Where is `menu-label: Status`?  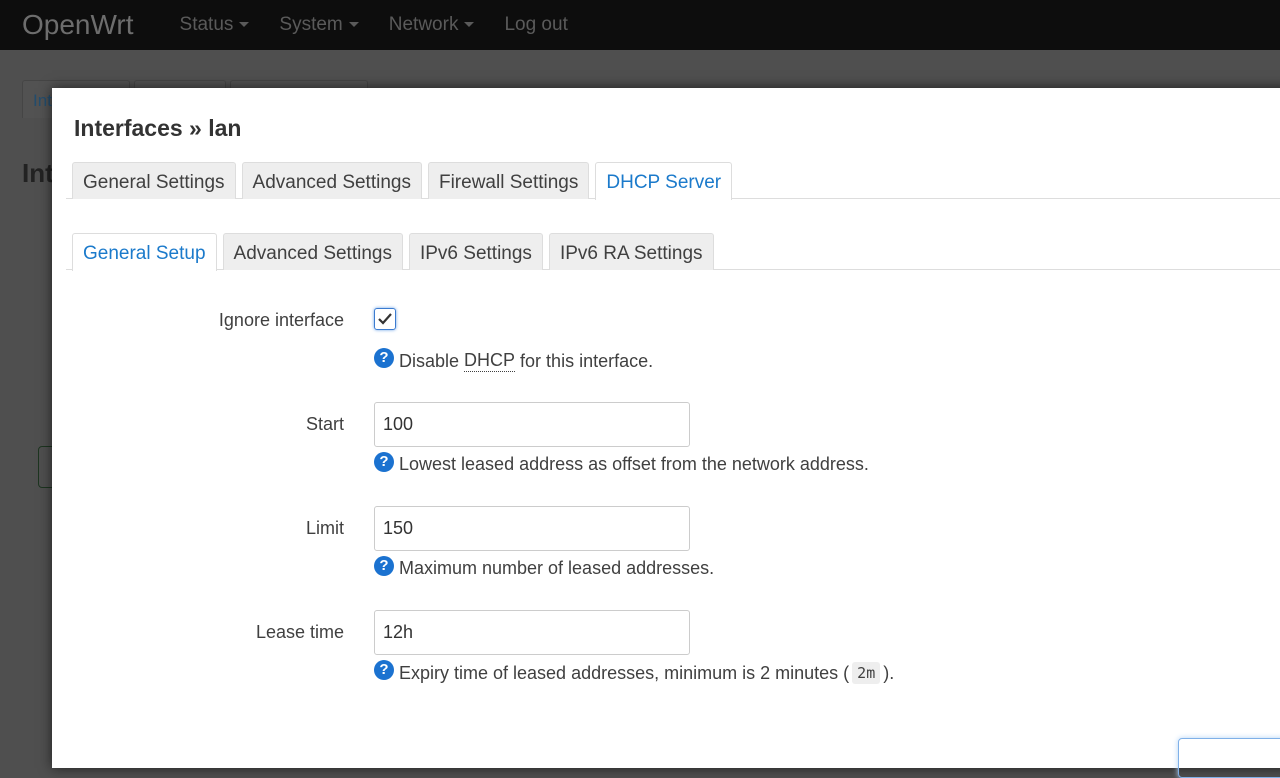 menu-label: Status is located at coordinates (206, 24).